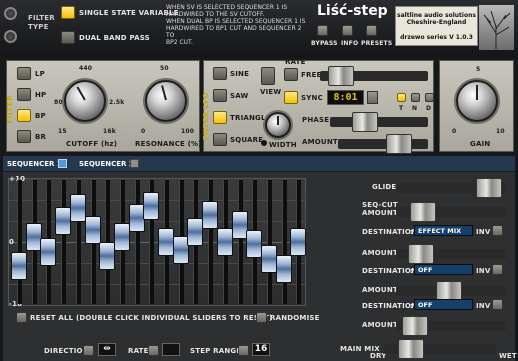  I want to click on dest2-select: OFF, so click(443, 269).